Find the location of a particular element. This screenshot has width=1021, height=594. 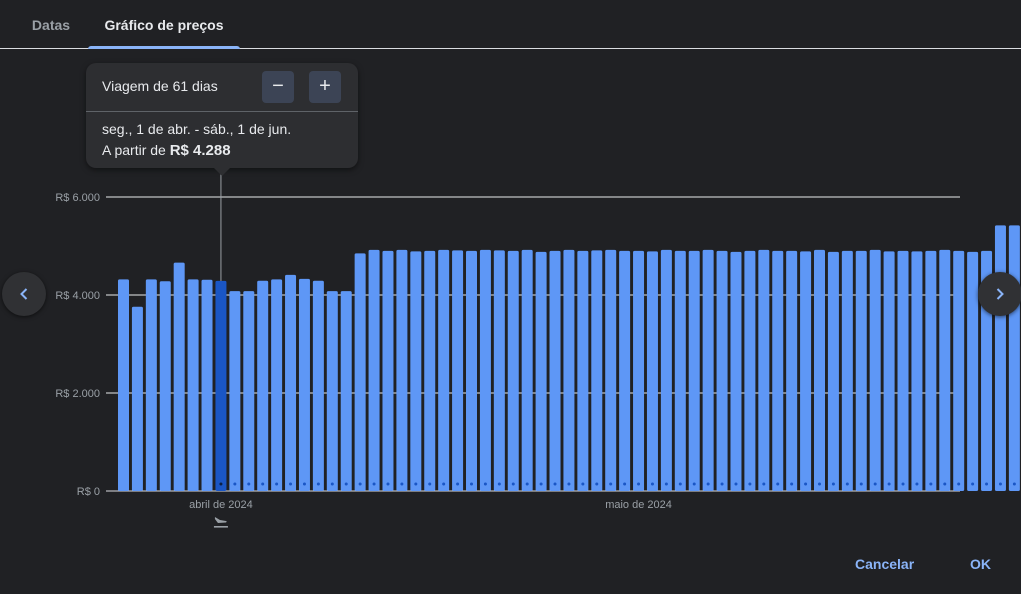

tab-datas: Datas is located at coordinates (51, 24).